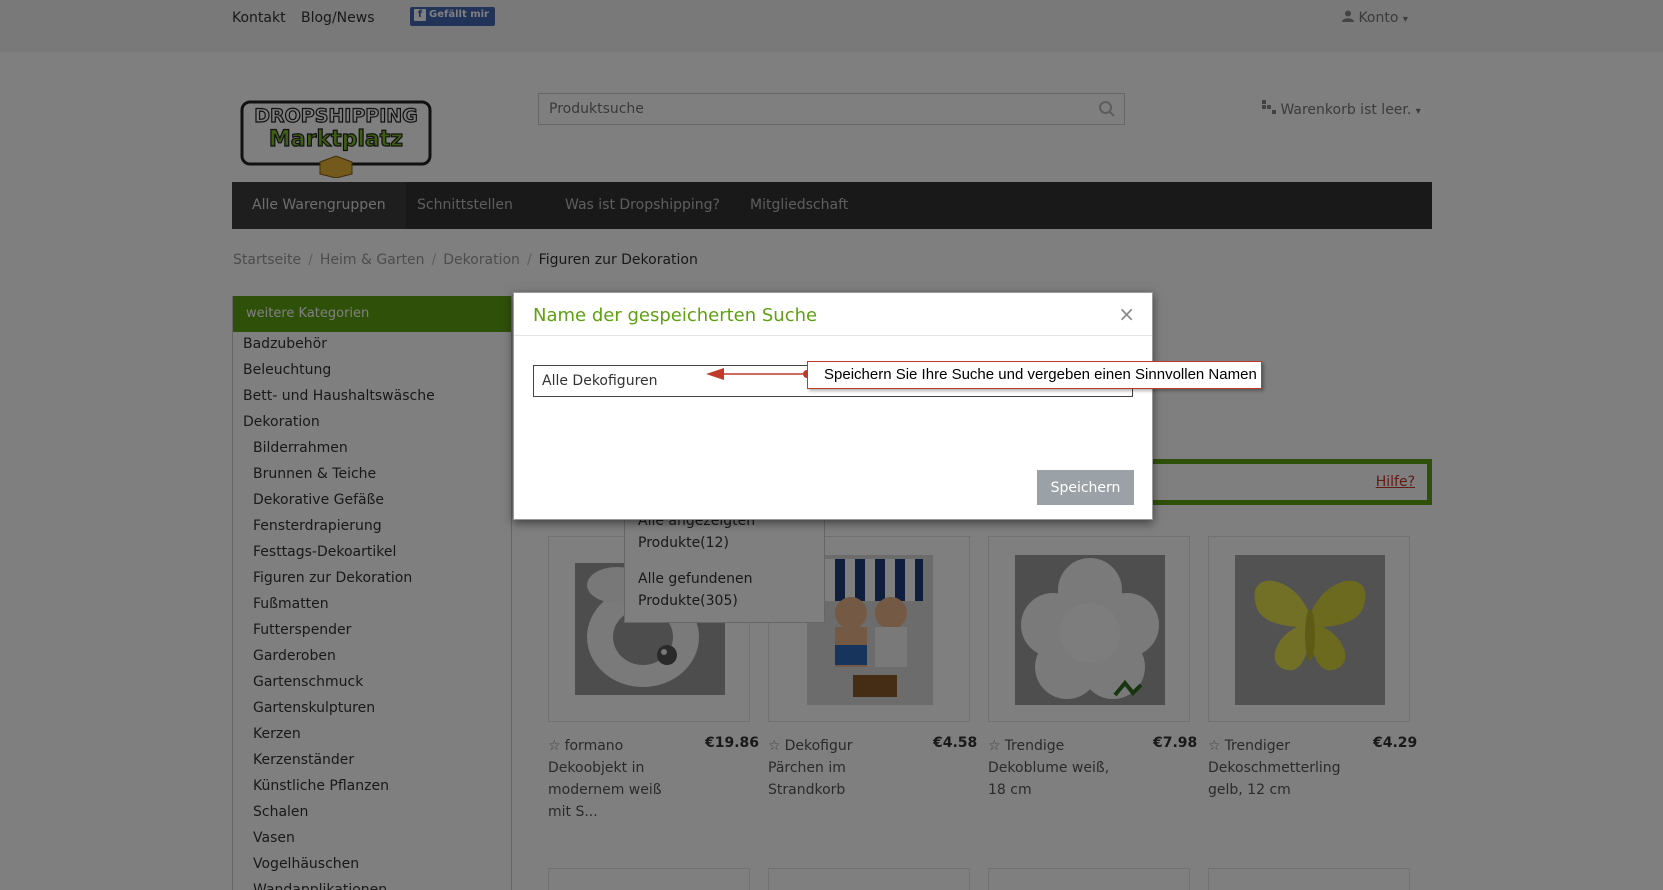 This screenshot has height=890, width=1663. What do you see at coordinates (1126, 314) in the screenshot?
I see `close-icon: ×` at bounding box center [1126, 314].